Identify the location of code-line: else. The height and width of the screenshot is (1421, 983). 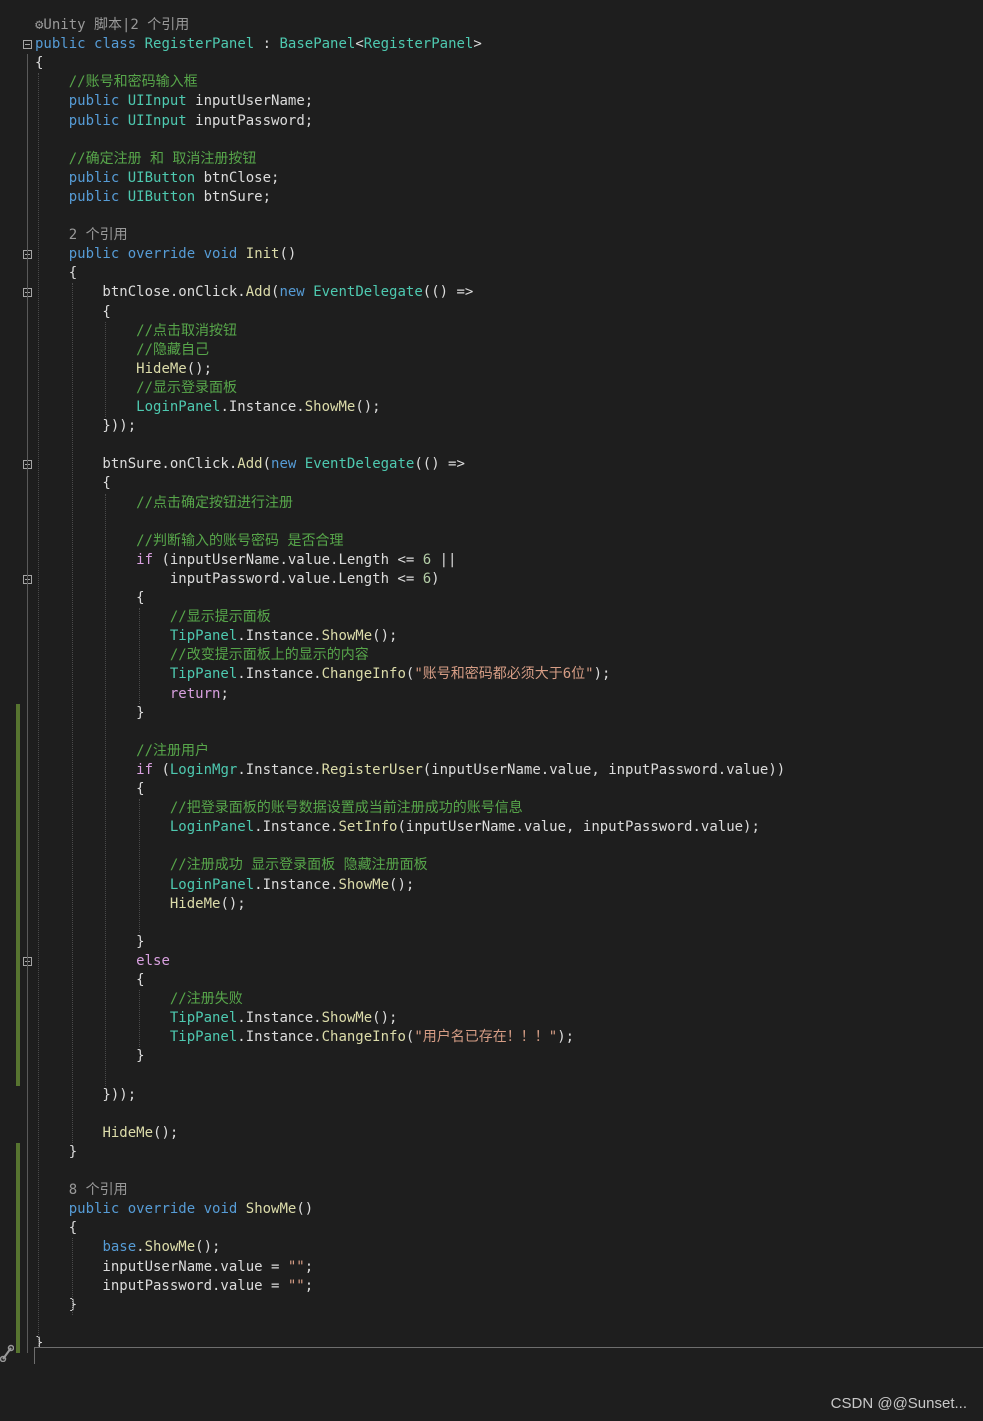
(102, 961).